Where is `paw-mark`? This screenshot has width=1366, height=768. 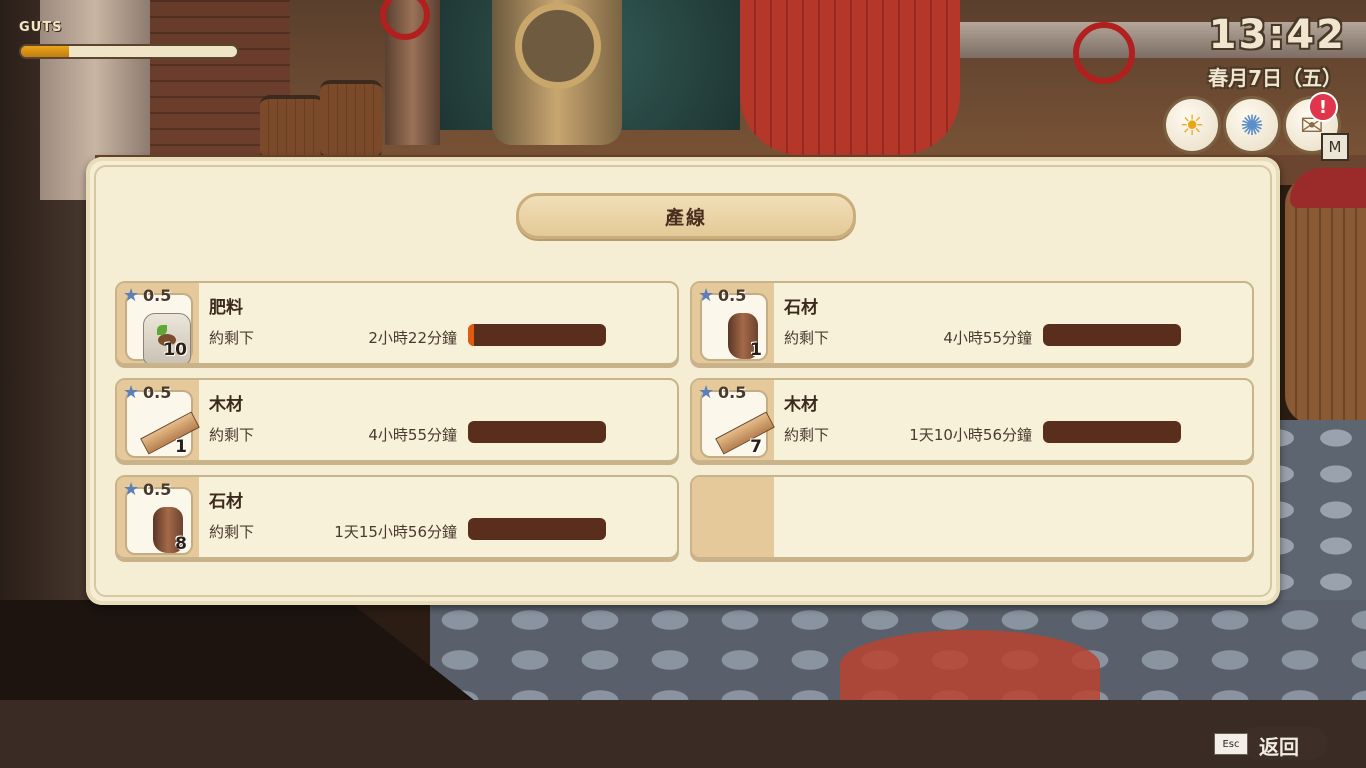 paw-mark is located at coordinates (970, 665).